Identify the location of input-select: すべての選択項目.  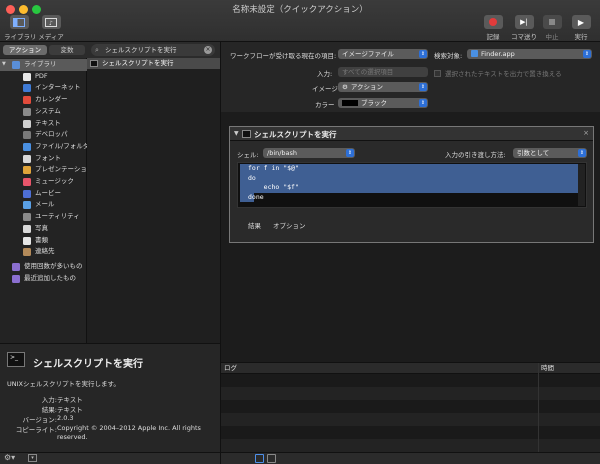
(383, 72).